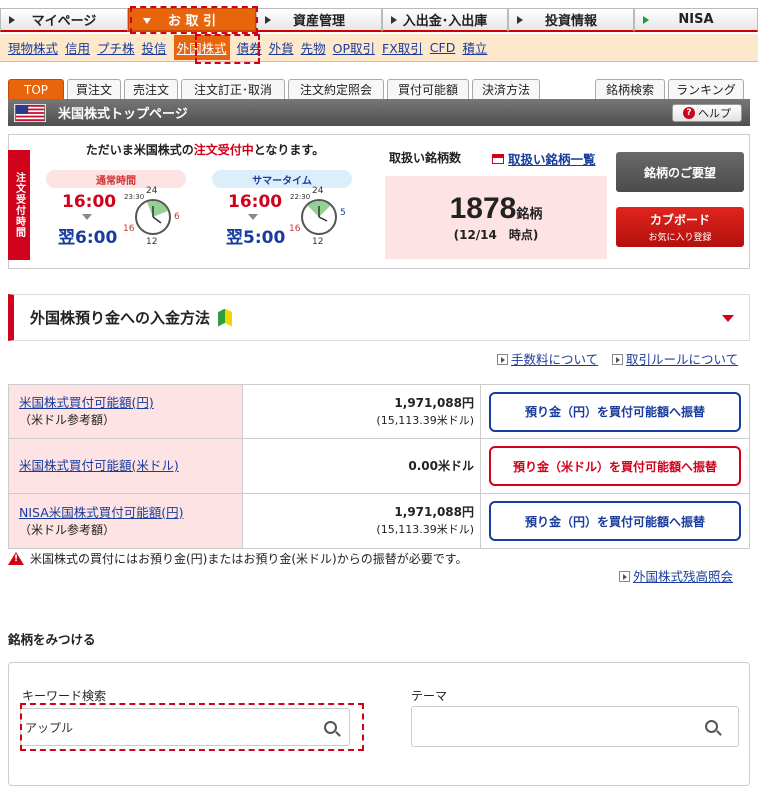 The image size is (758, 800). I want to click on order-hours-strip: 注文受付時間, so click(19, 205).